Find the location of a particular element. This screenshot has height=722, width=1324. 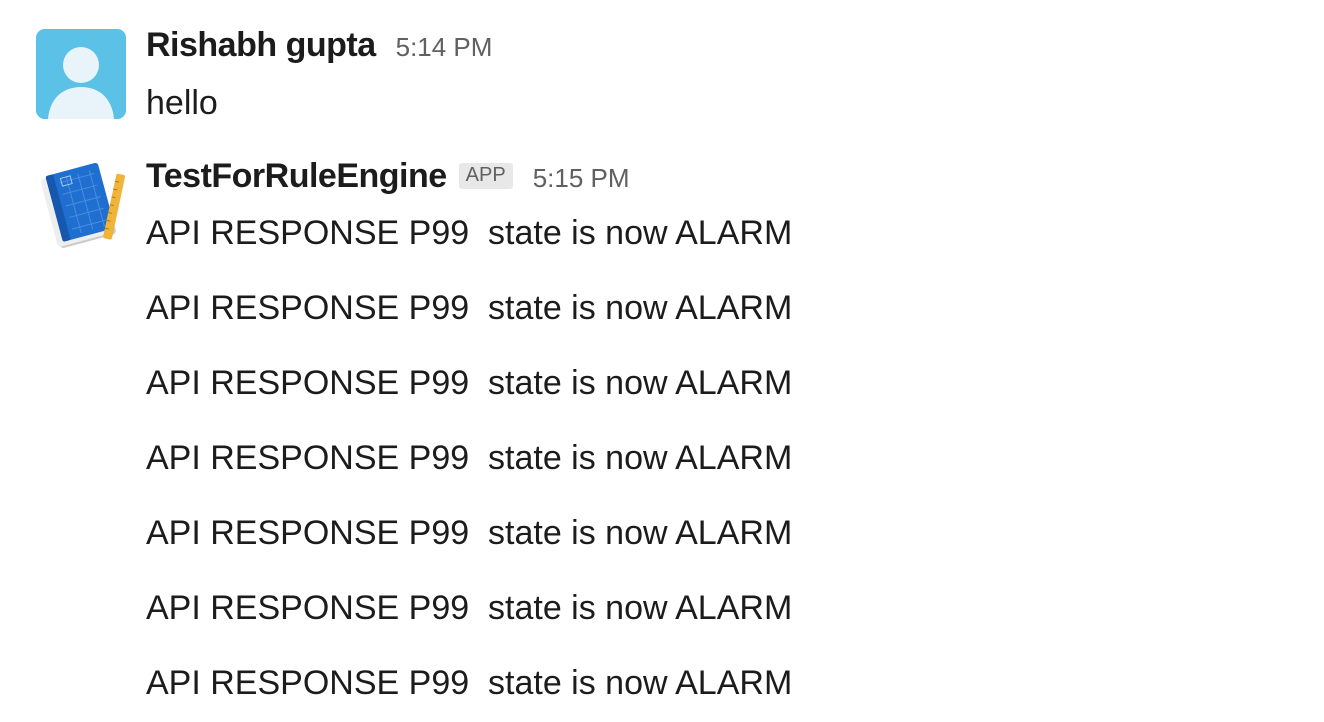

message-timestamp: 5:15 PM is located at coordinates (581, 178).